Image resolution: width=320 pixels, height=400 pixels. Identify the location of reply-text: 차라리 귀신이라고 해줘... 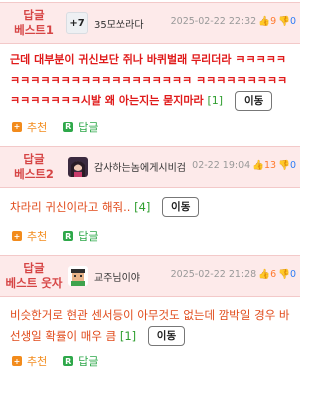
(70, 206).